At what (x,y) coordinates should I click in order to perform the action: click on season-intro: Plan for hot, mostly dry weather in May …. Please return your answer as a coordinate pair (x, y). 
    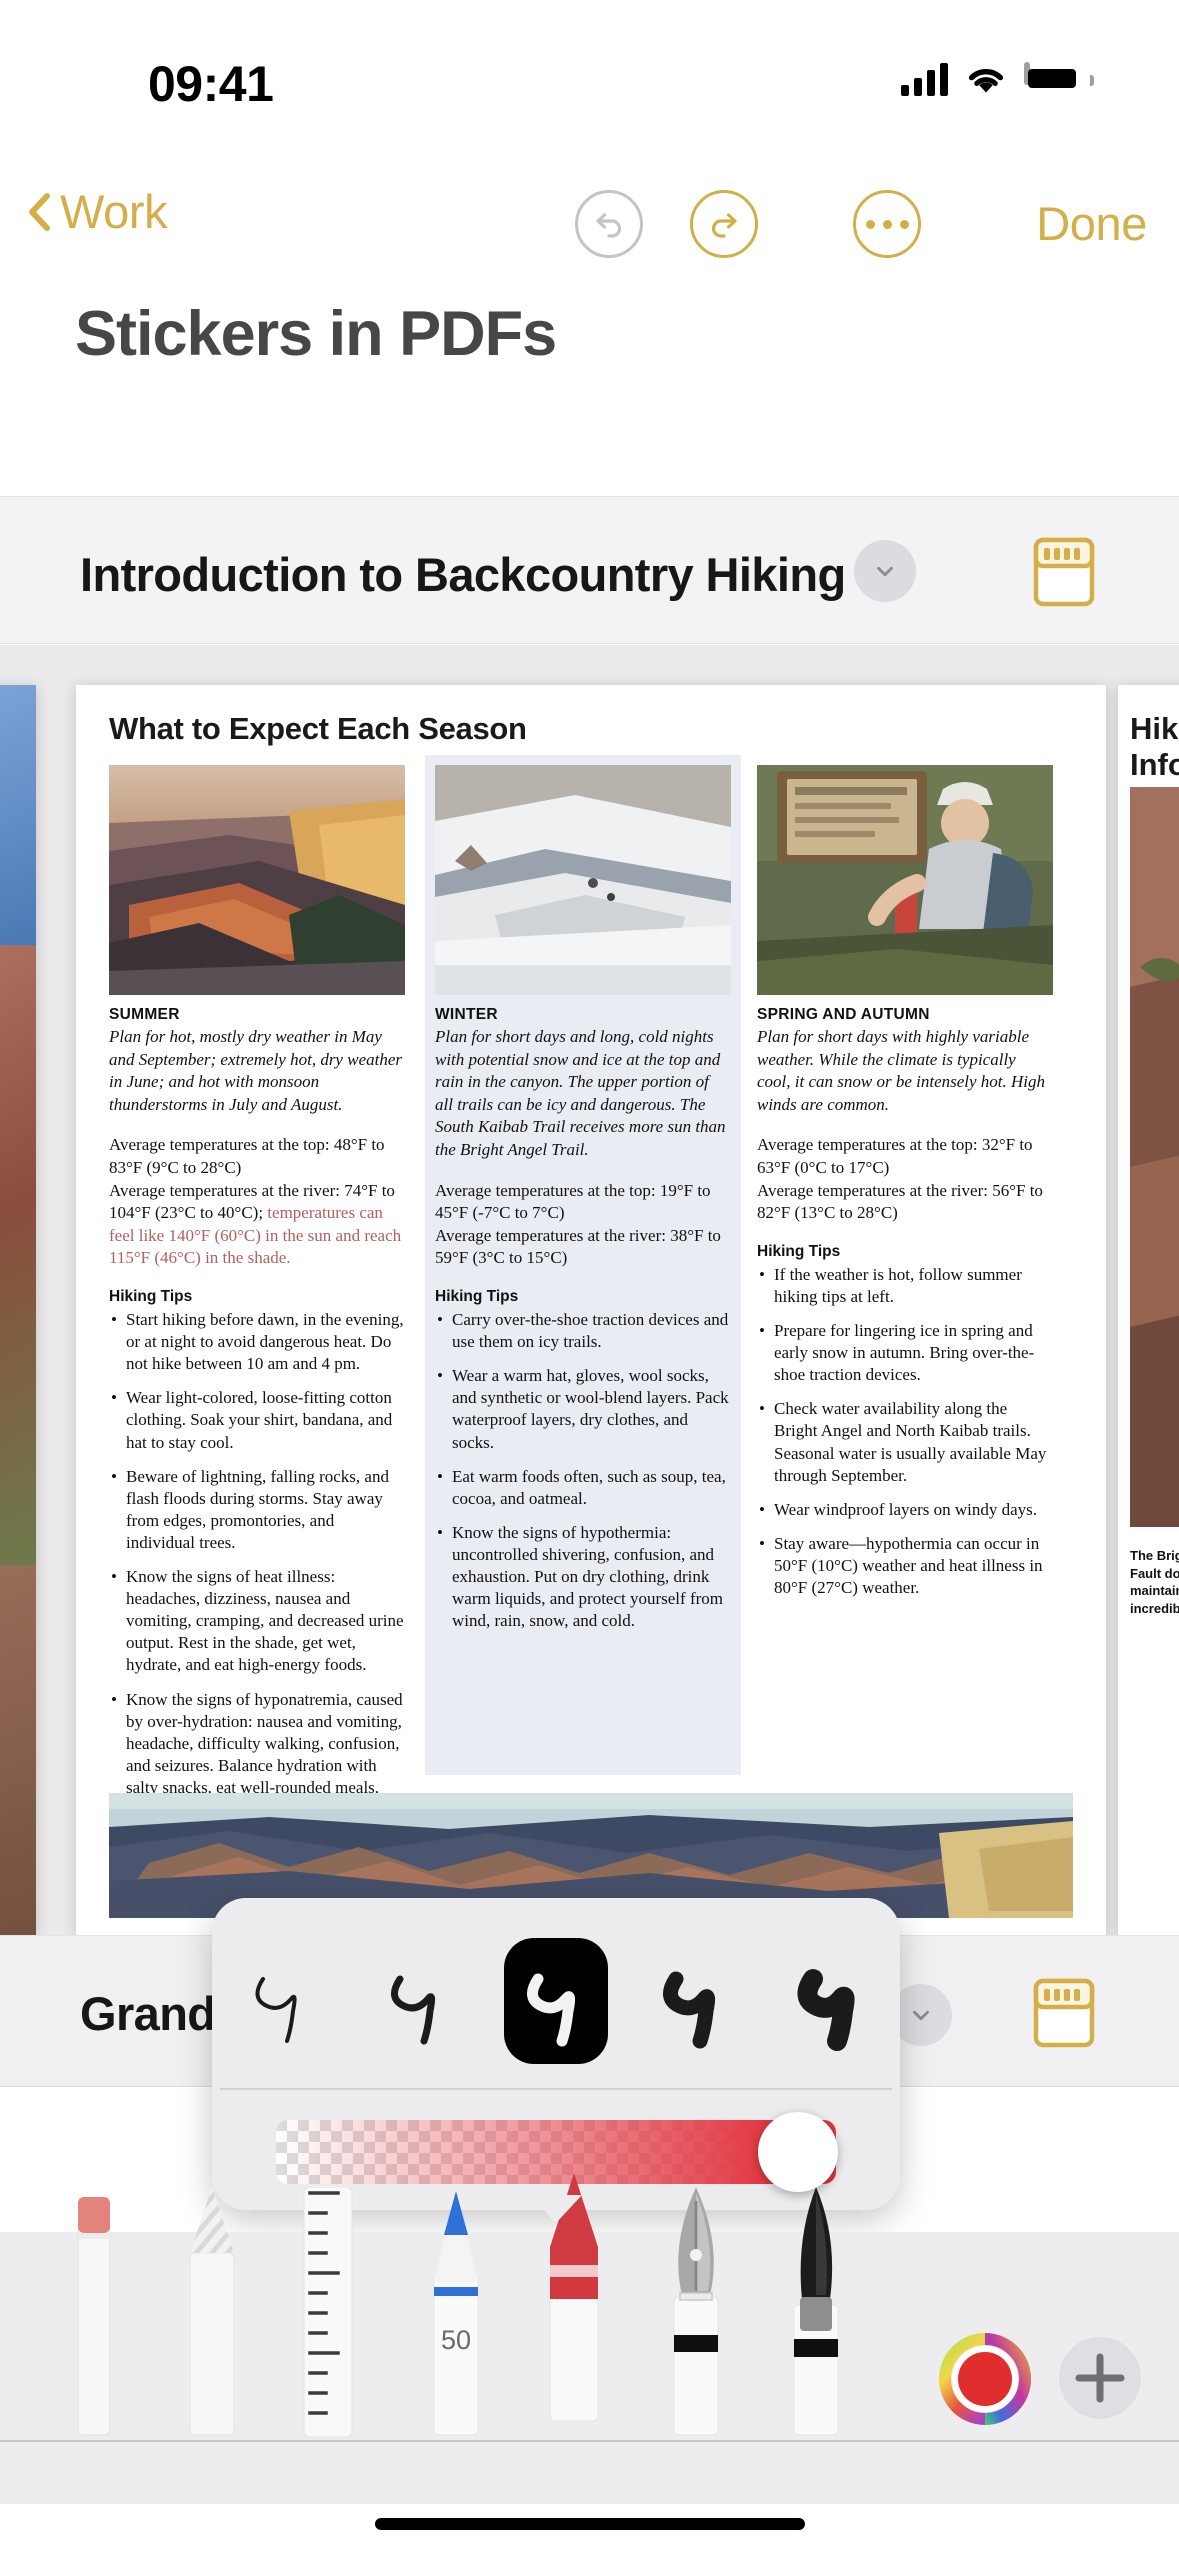
    Looking at the image, I should click on (256, 1070).